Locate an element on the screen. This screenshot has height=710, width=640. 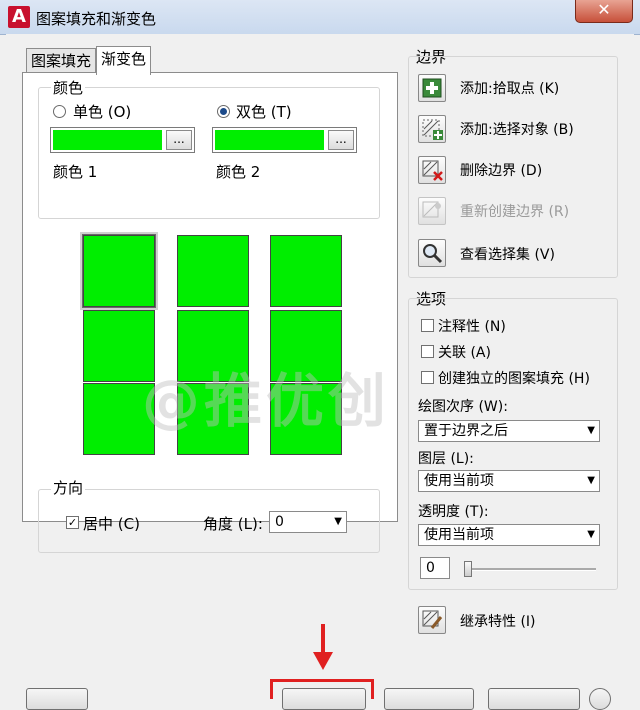
annotative-checkbox is located at coordinates (427, 325).